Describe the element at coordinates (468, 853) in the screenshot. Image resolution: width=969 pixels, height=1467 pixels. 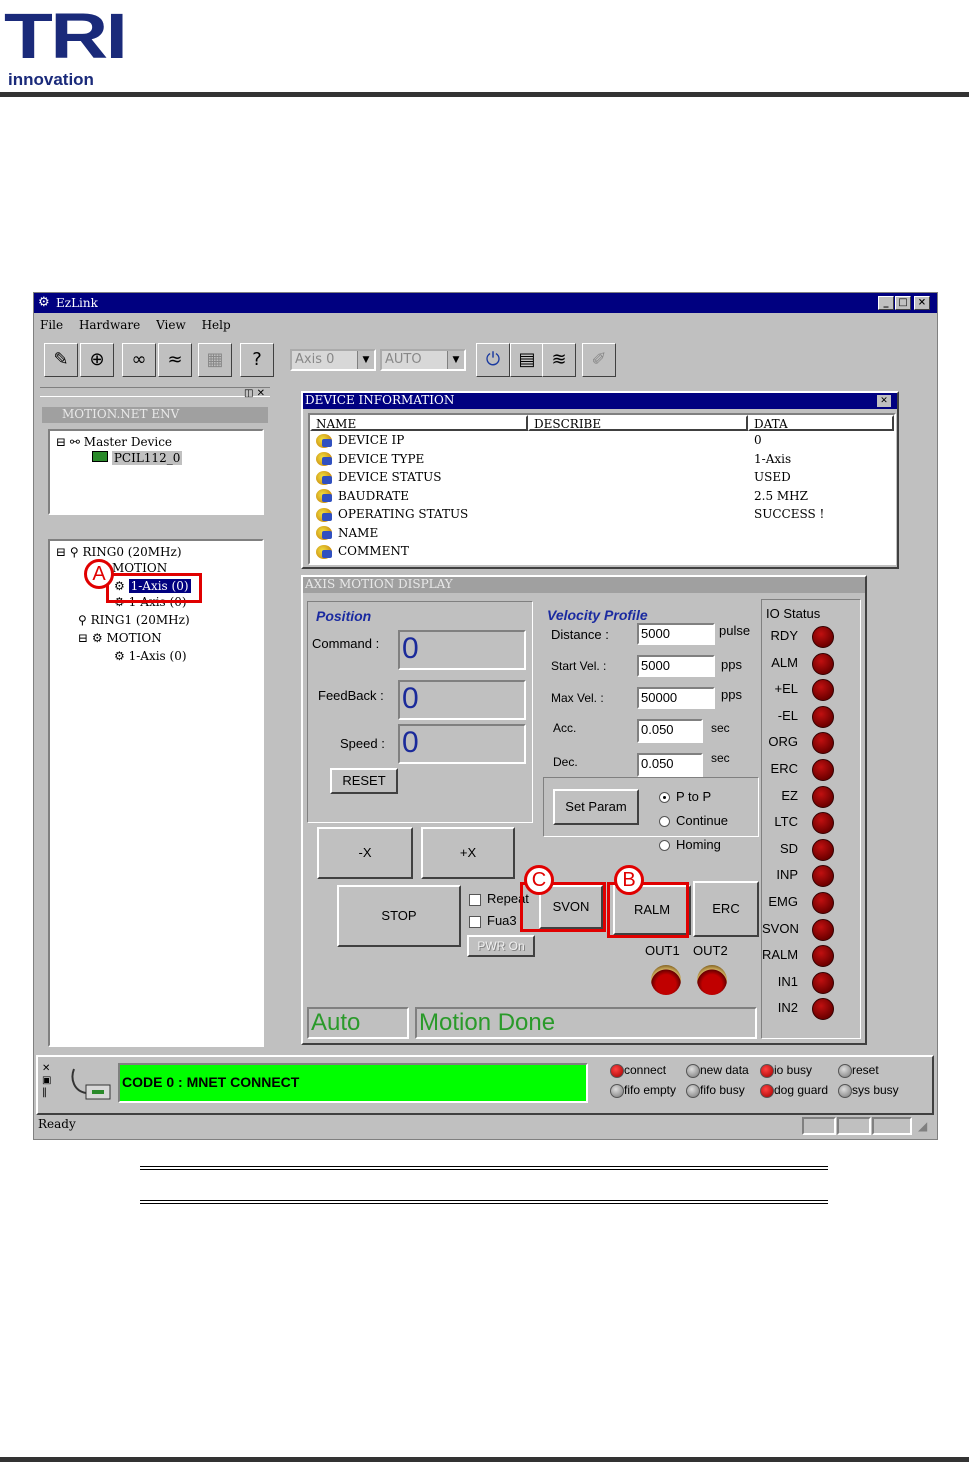
I see `jog-plus-x-button: +X` at that location.